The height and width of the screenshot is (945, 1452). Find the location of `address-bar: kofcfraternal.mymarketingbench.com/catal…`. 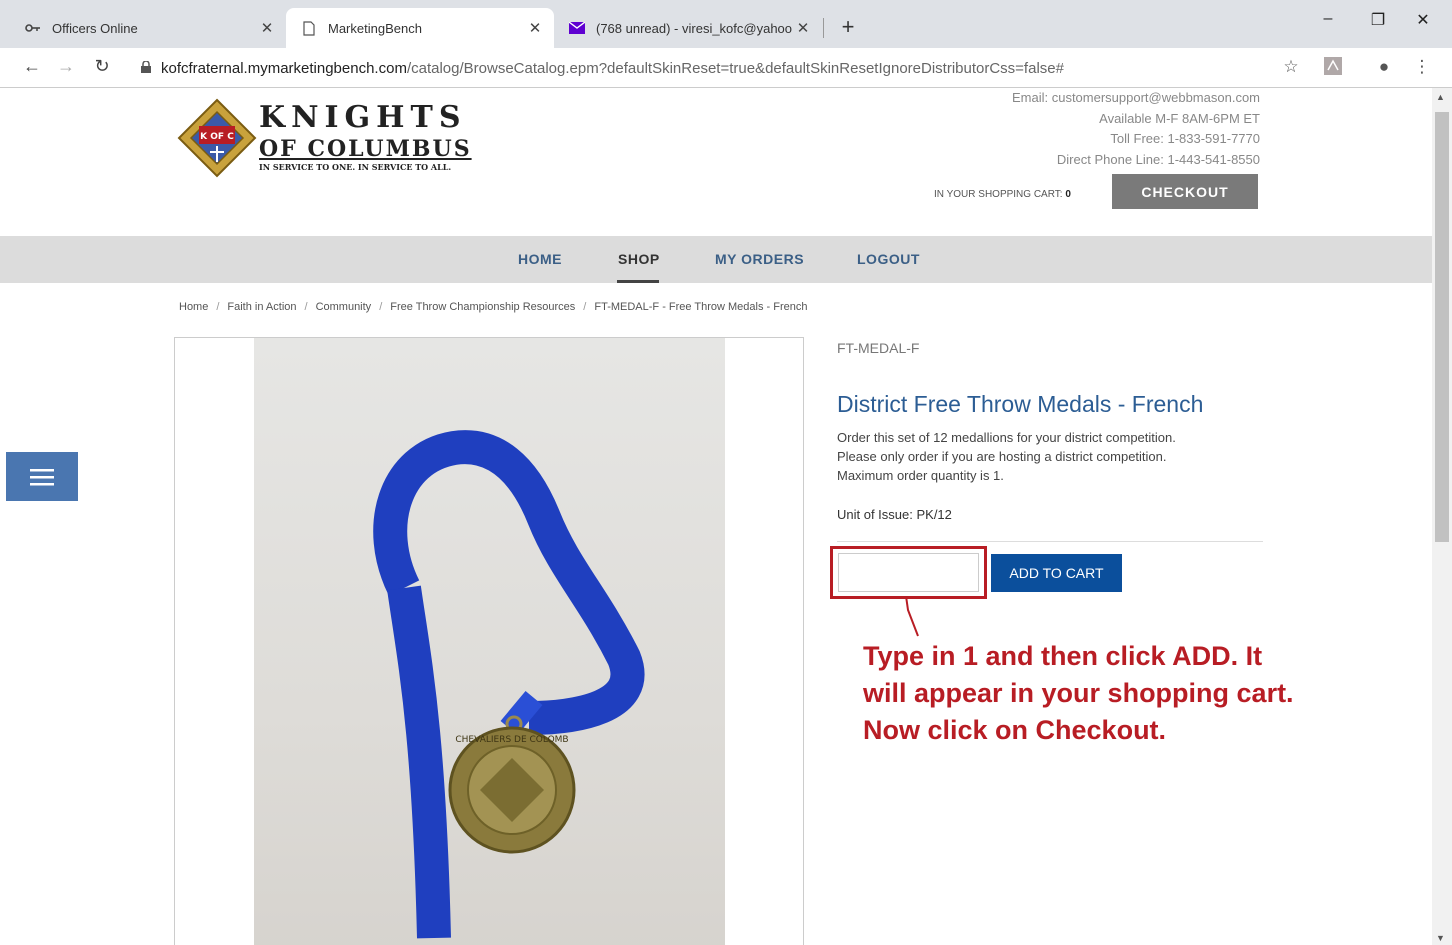

address-bar: kofcfraternal.mymarketingbench.com/catal… is located at coordinates (633, 68).